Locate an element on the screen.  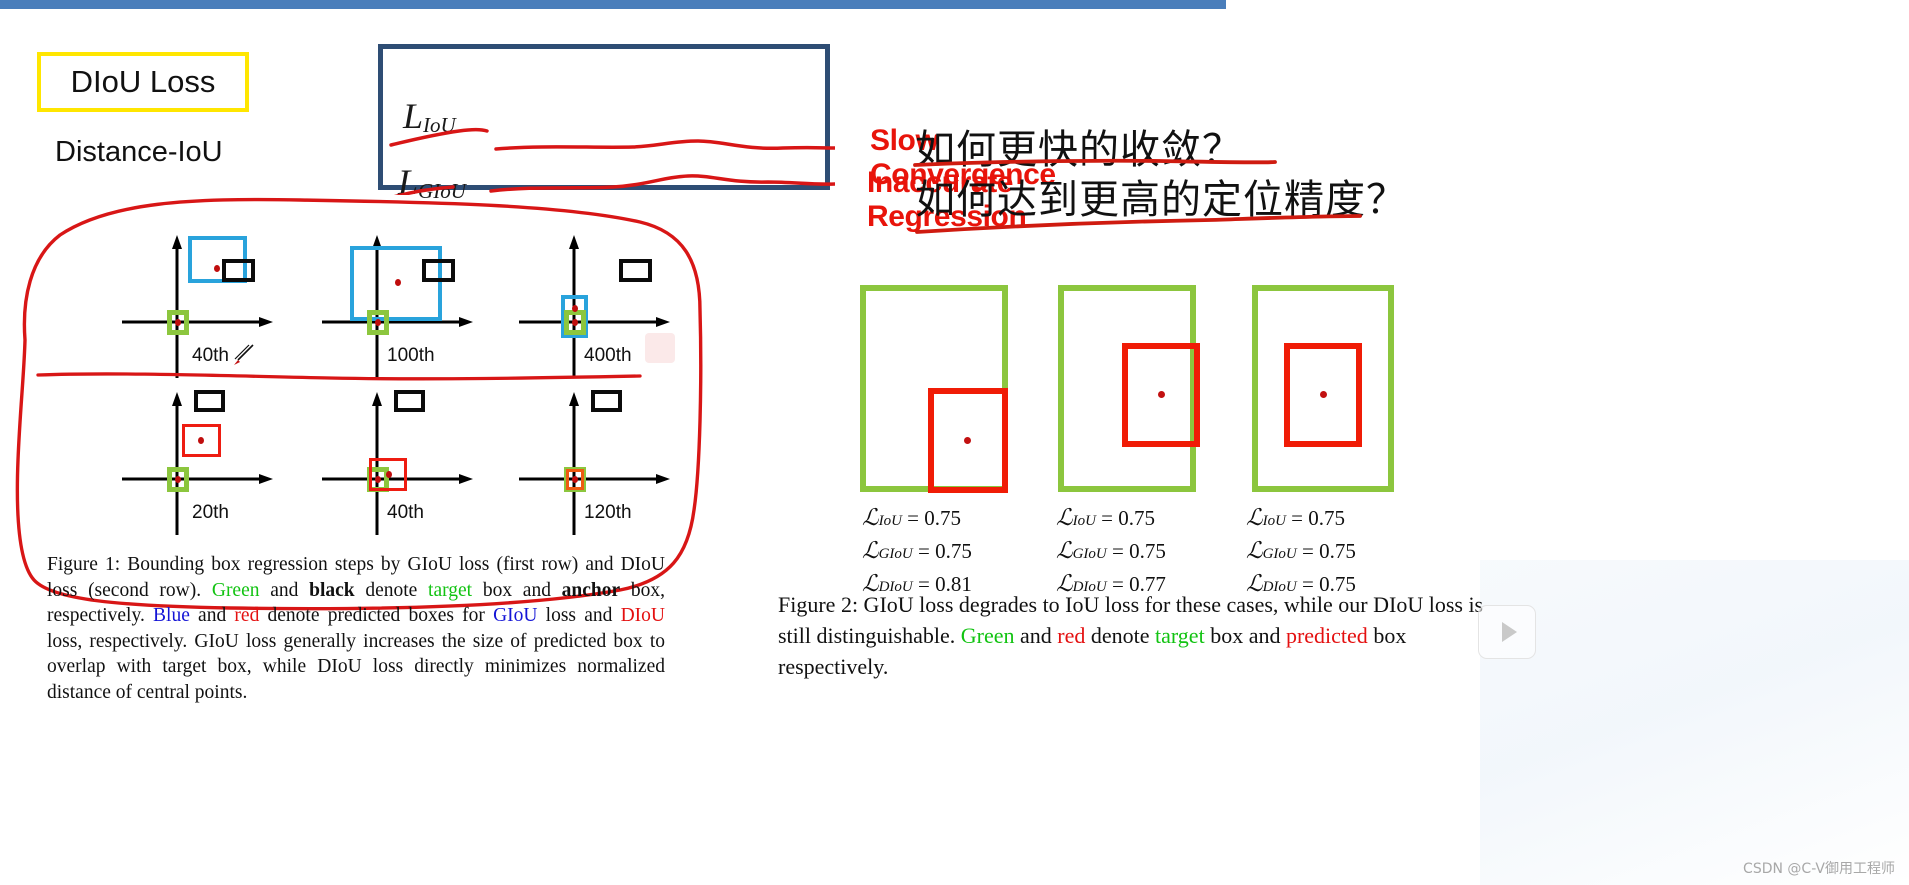
fig2-loss-value-giou-2: 0.75 is located at coordinates (1147, 551).